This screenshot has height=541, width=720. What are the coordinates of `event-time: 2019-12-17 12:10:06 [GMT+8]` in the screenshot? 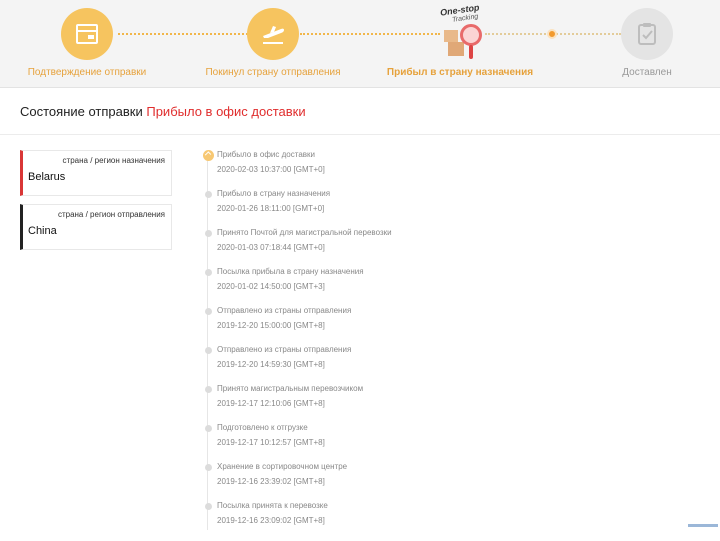 It's located at (271, 403).